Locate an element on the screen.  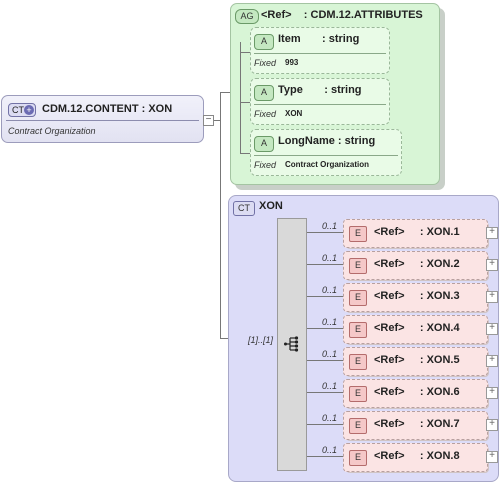
element-xon-6: E <Ref> : XON.6 is located at coordinates (415, 393).